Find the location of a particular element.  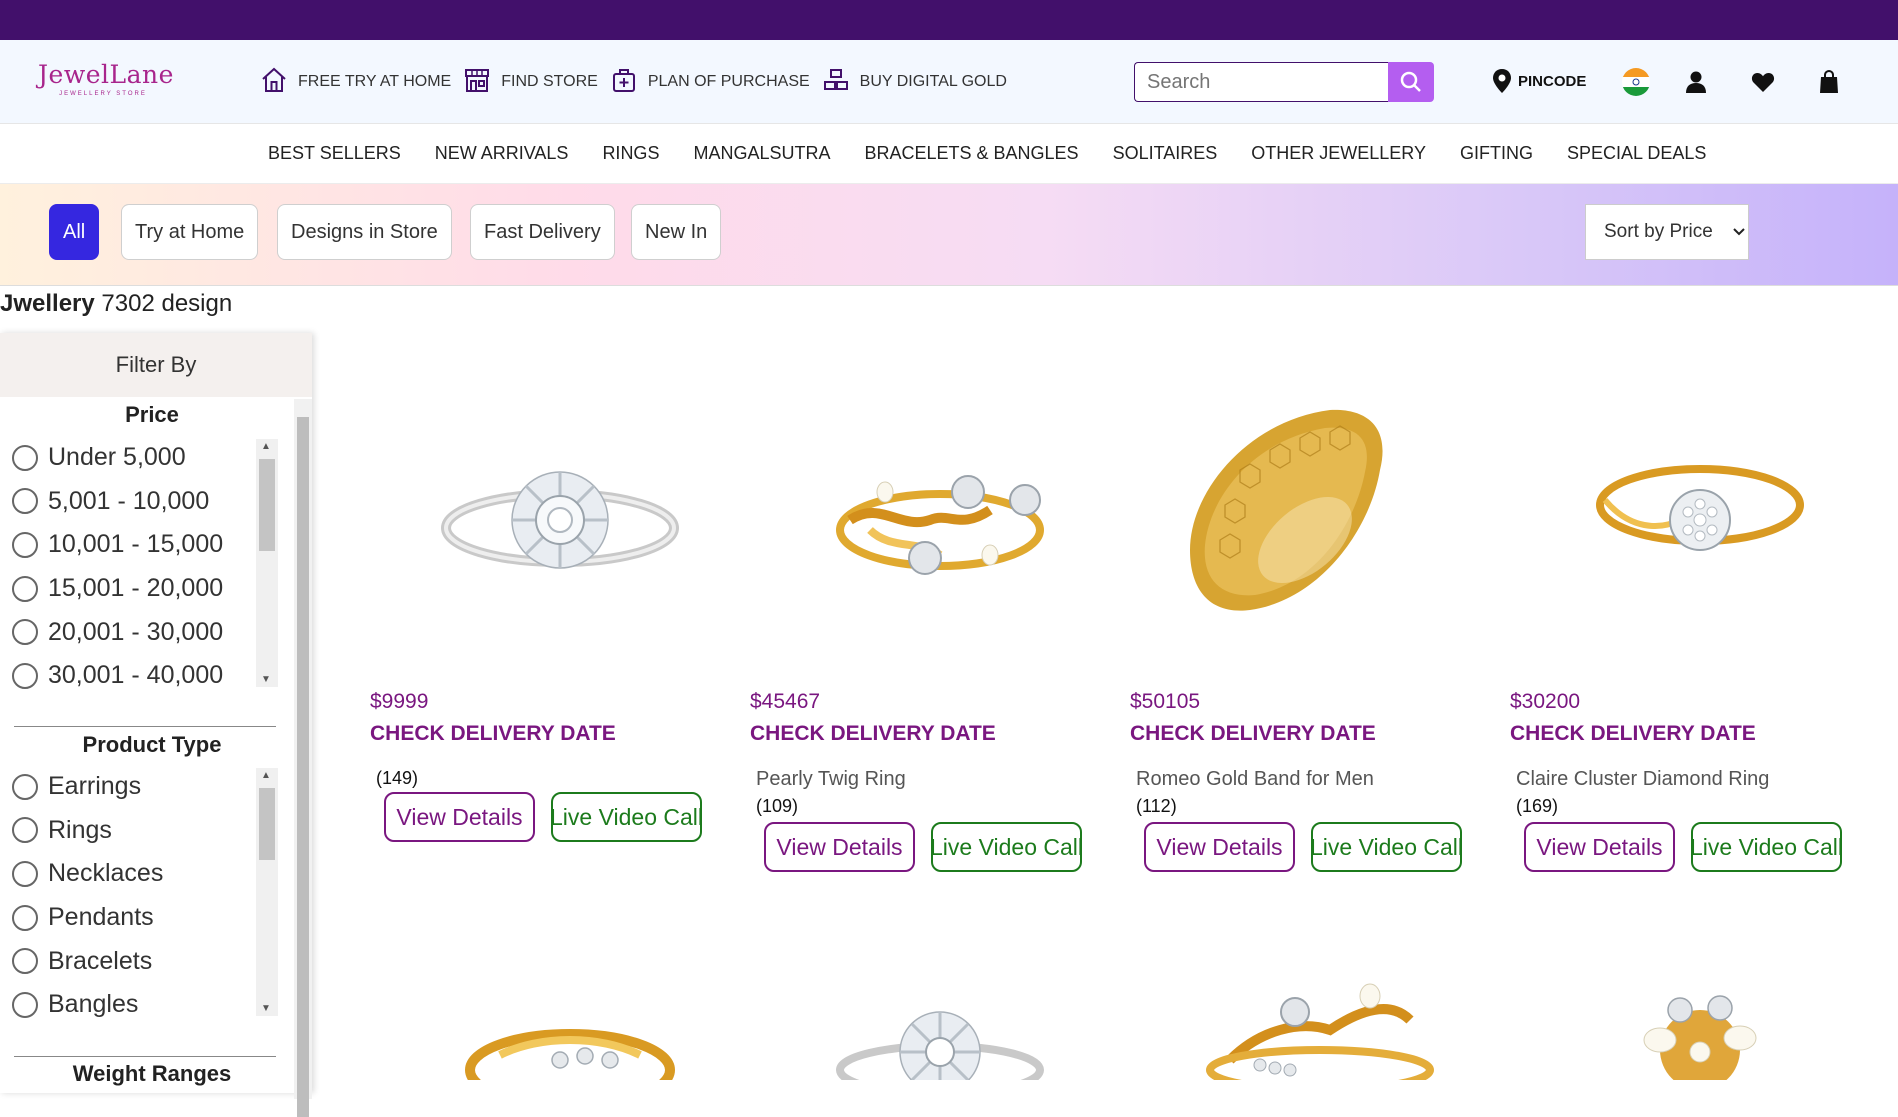

plan-of-purchase-link: PLAN OF PURCHASE is located at coordinates (710, 82).